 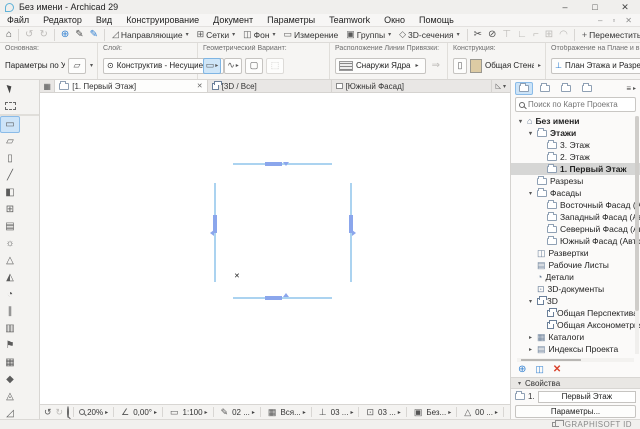 What do you see at coordinates (188, 412) in the screenshot?
I see `scale-dropdown: ▭ 1:100 ▸` at bounding box center [188, 412].